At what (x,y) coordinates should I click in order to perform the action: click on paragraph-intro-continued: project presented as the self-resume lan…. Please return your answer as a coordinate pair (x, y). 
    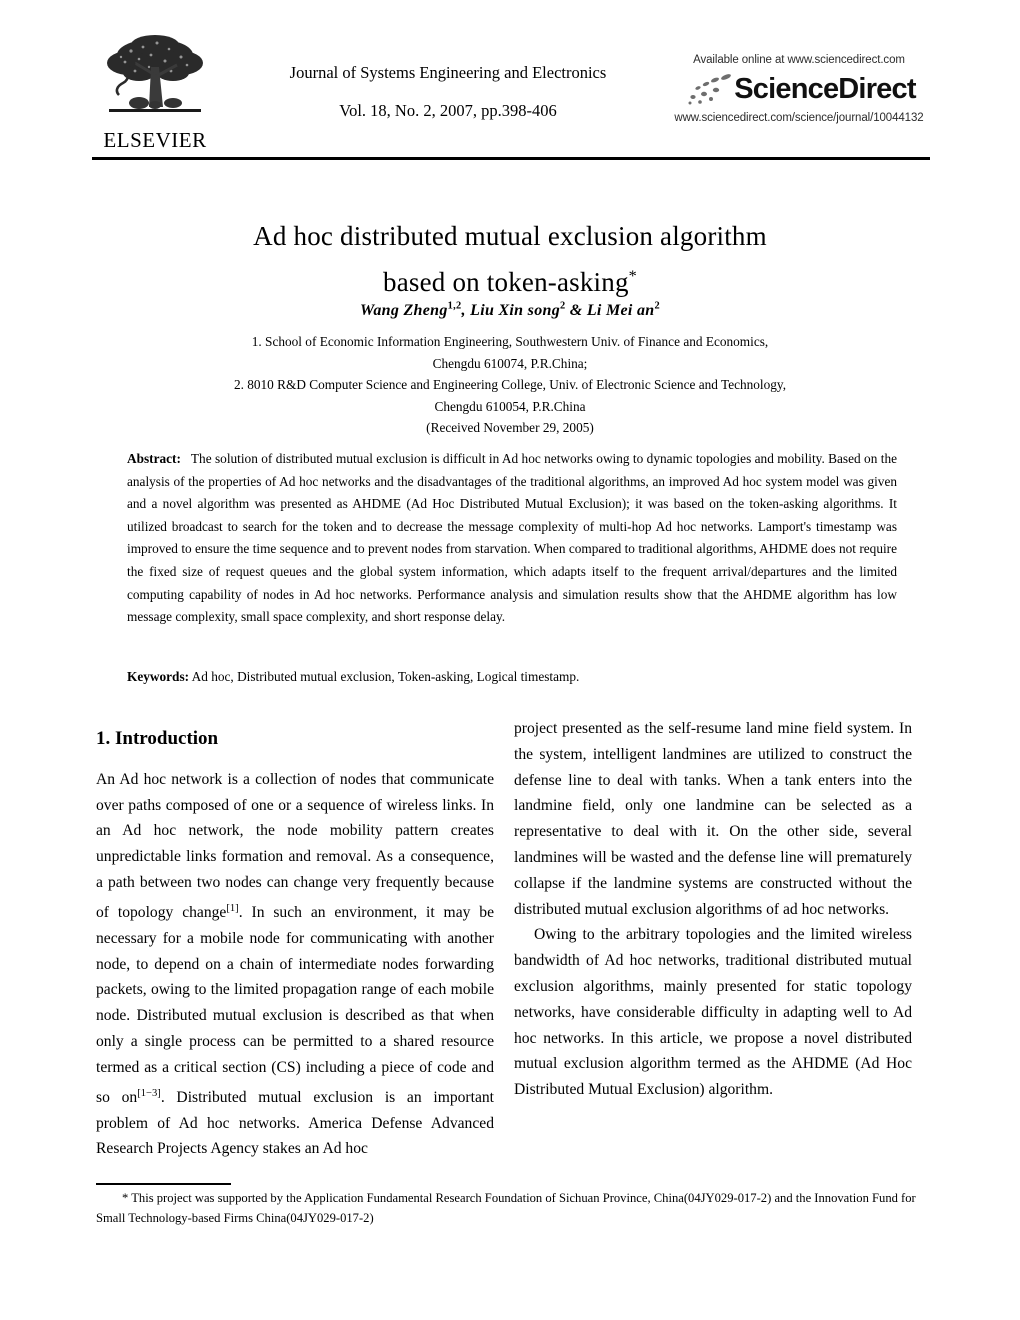
    Looking at the image, I should click on (713, 819).